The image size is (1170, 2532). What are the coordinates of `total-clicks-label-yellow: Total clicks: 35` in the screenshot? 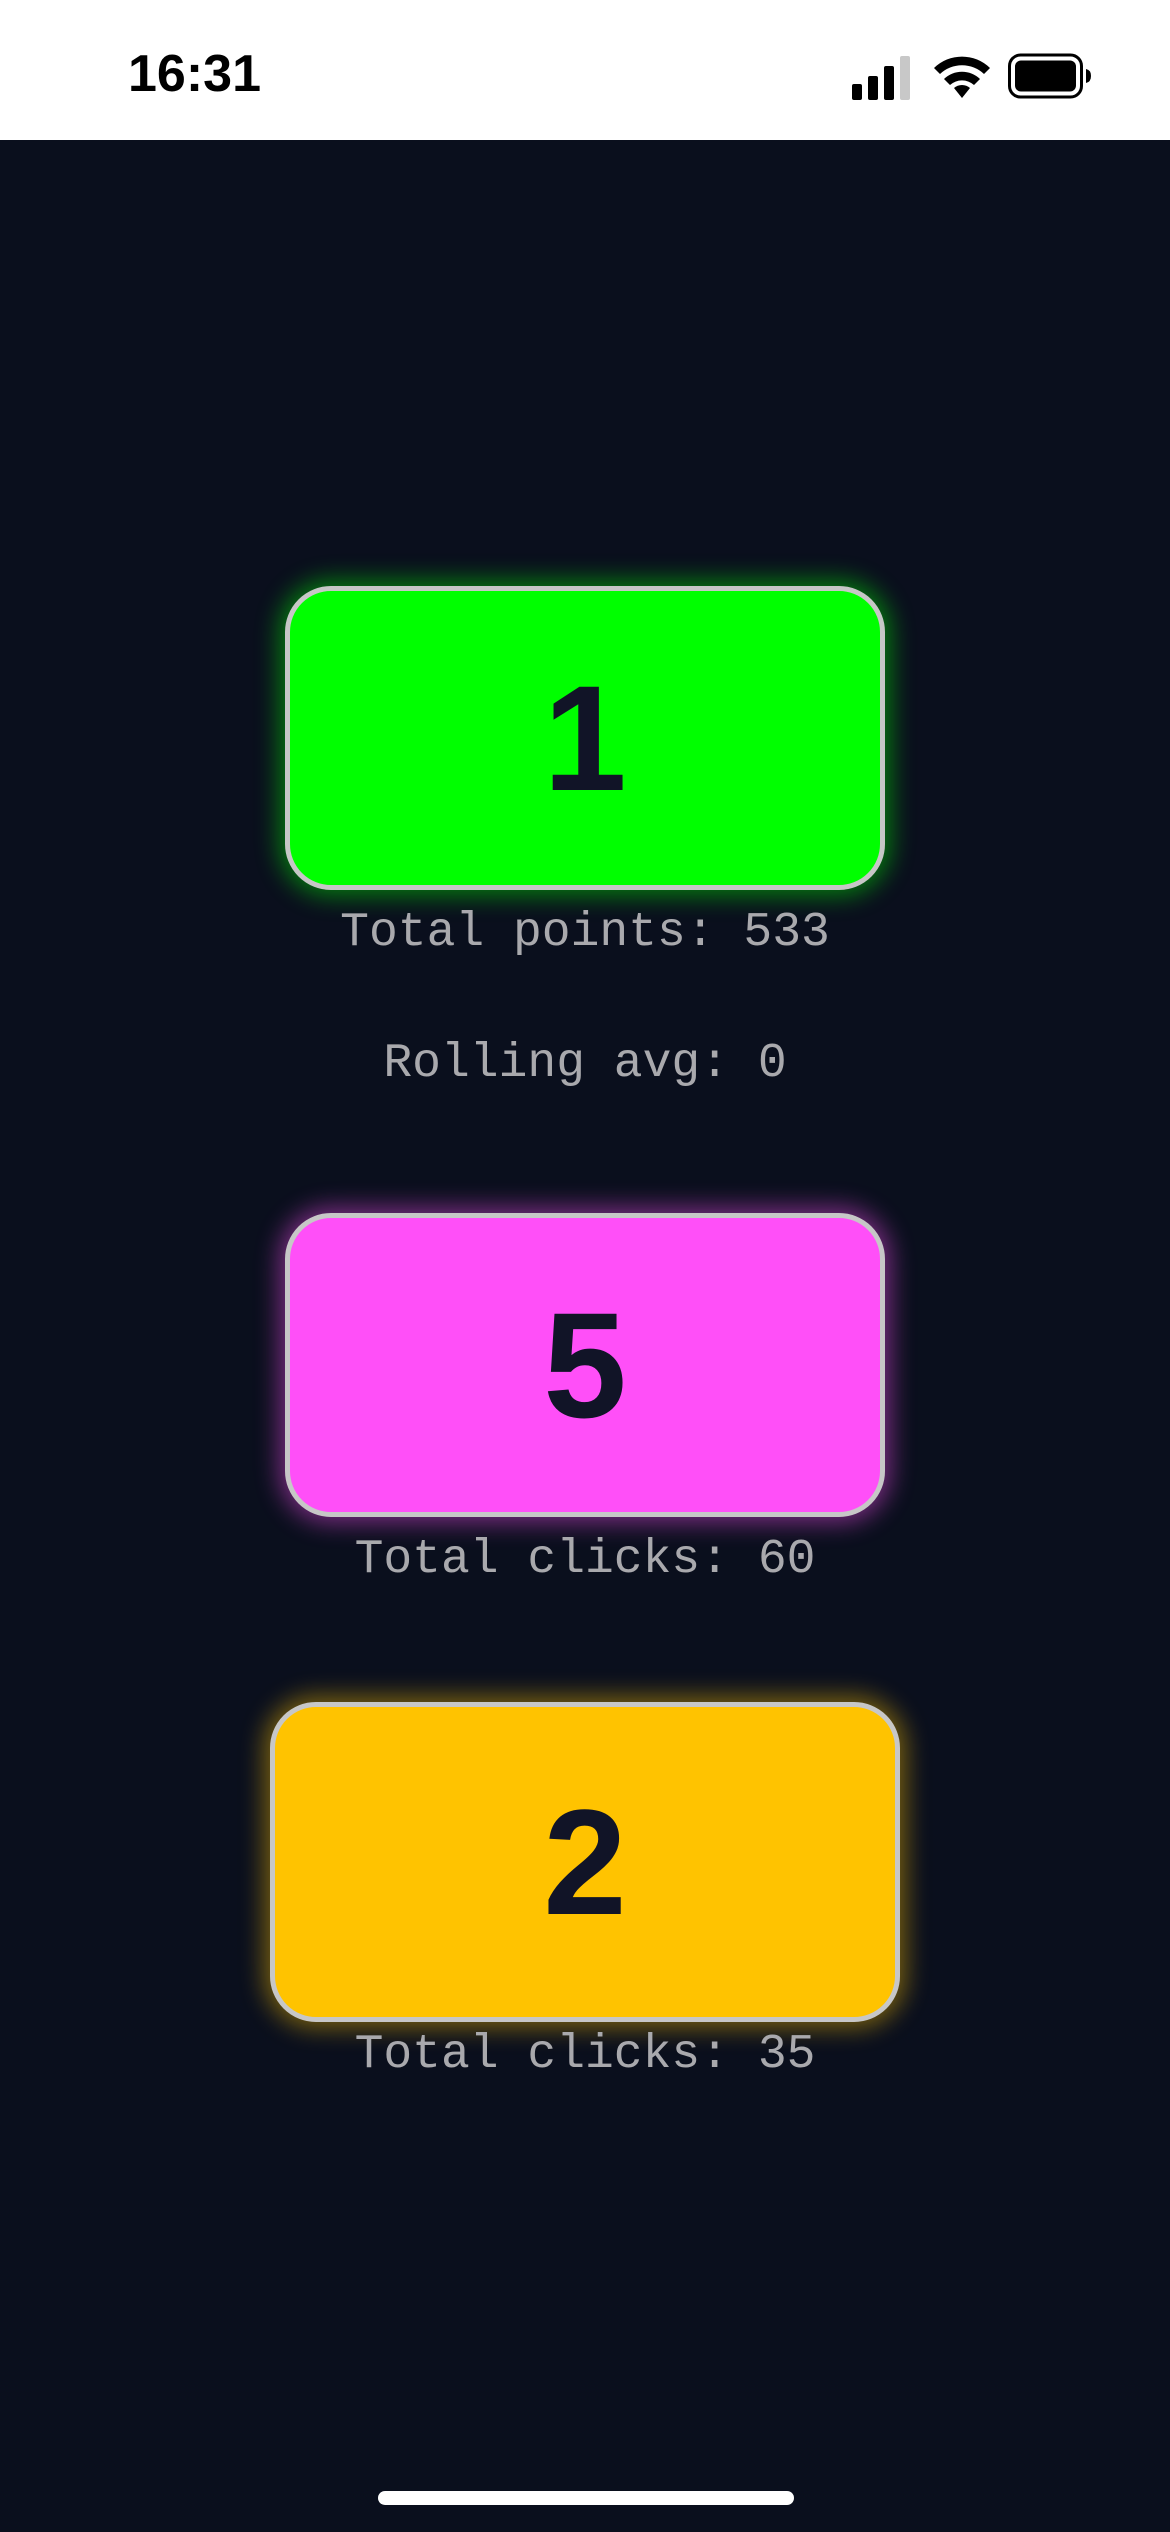 It's located at (585, 2055).